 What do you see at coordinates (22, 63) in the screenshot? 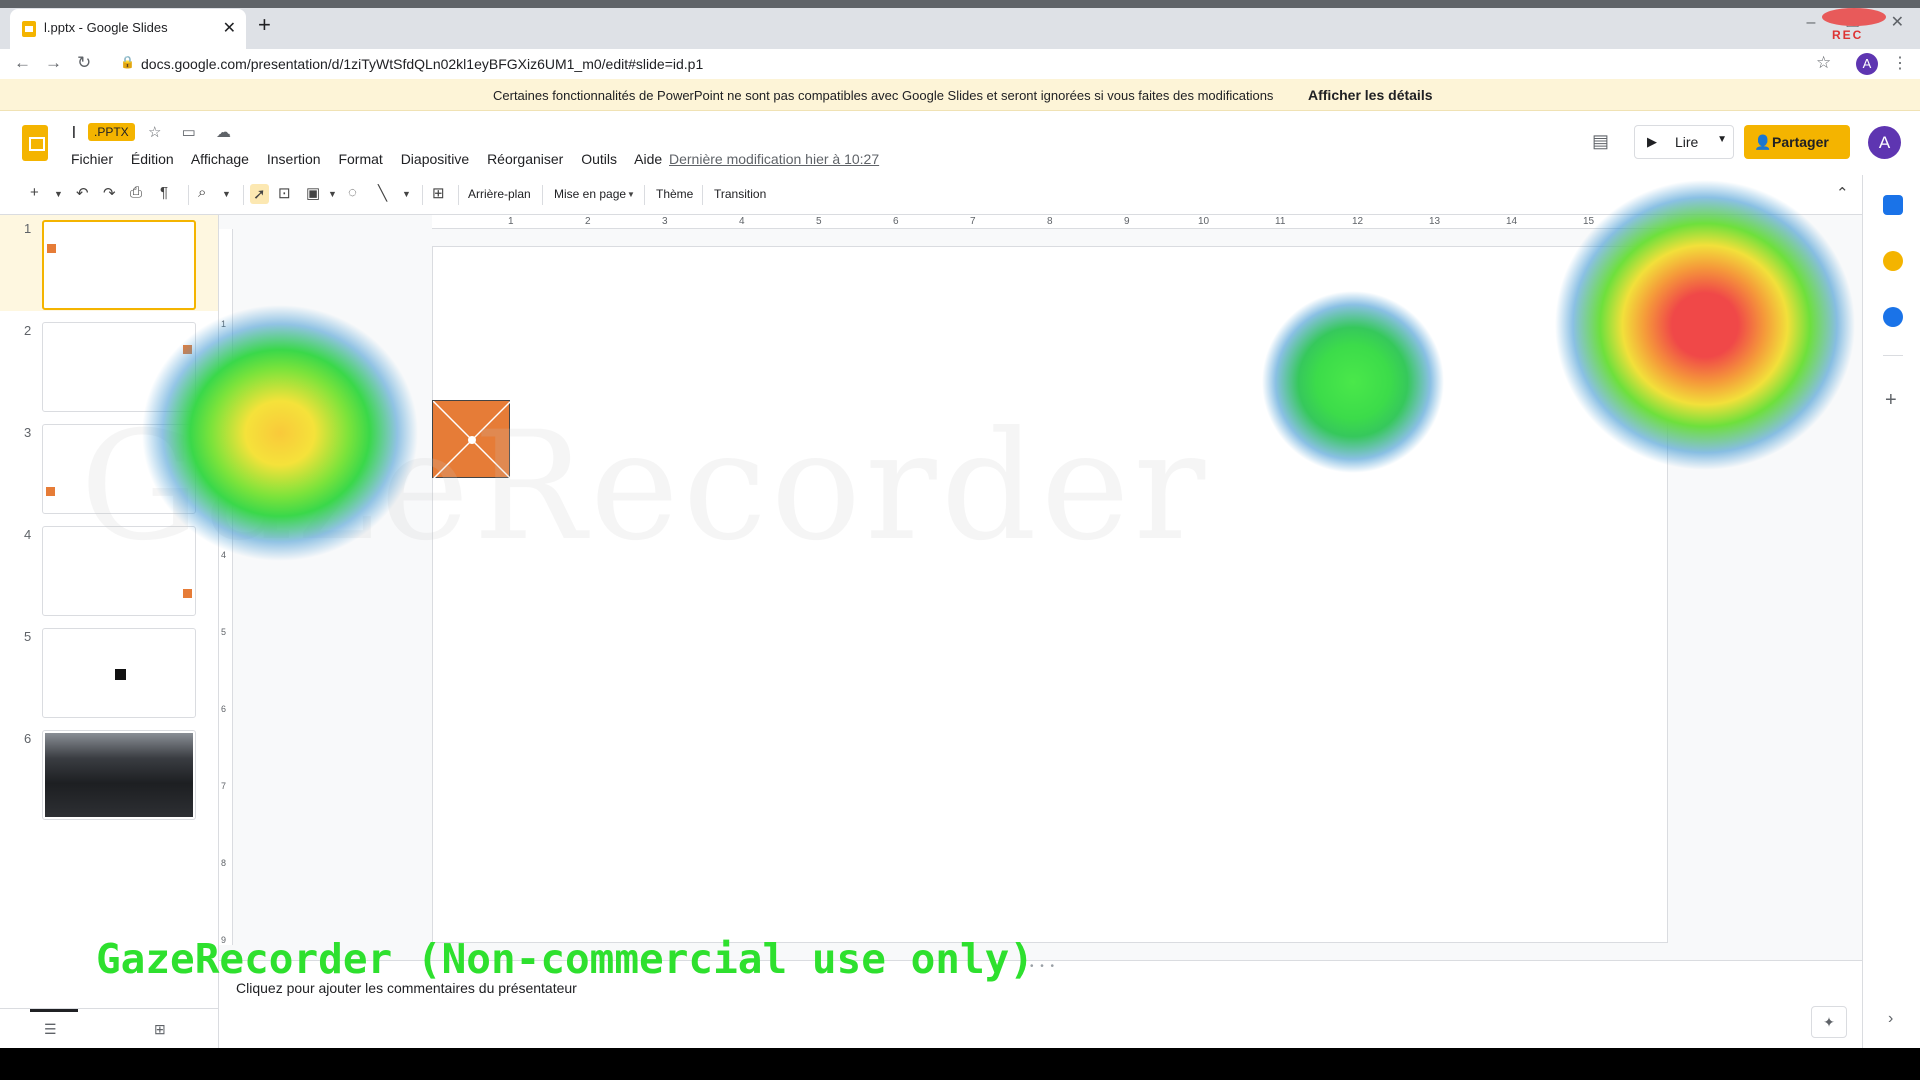
I see `back-icon: ←` at bounding box center [22, 63].